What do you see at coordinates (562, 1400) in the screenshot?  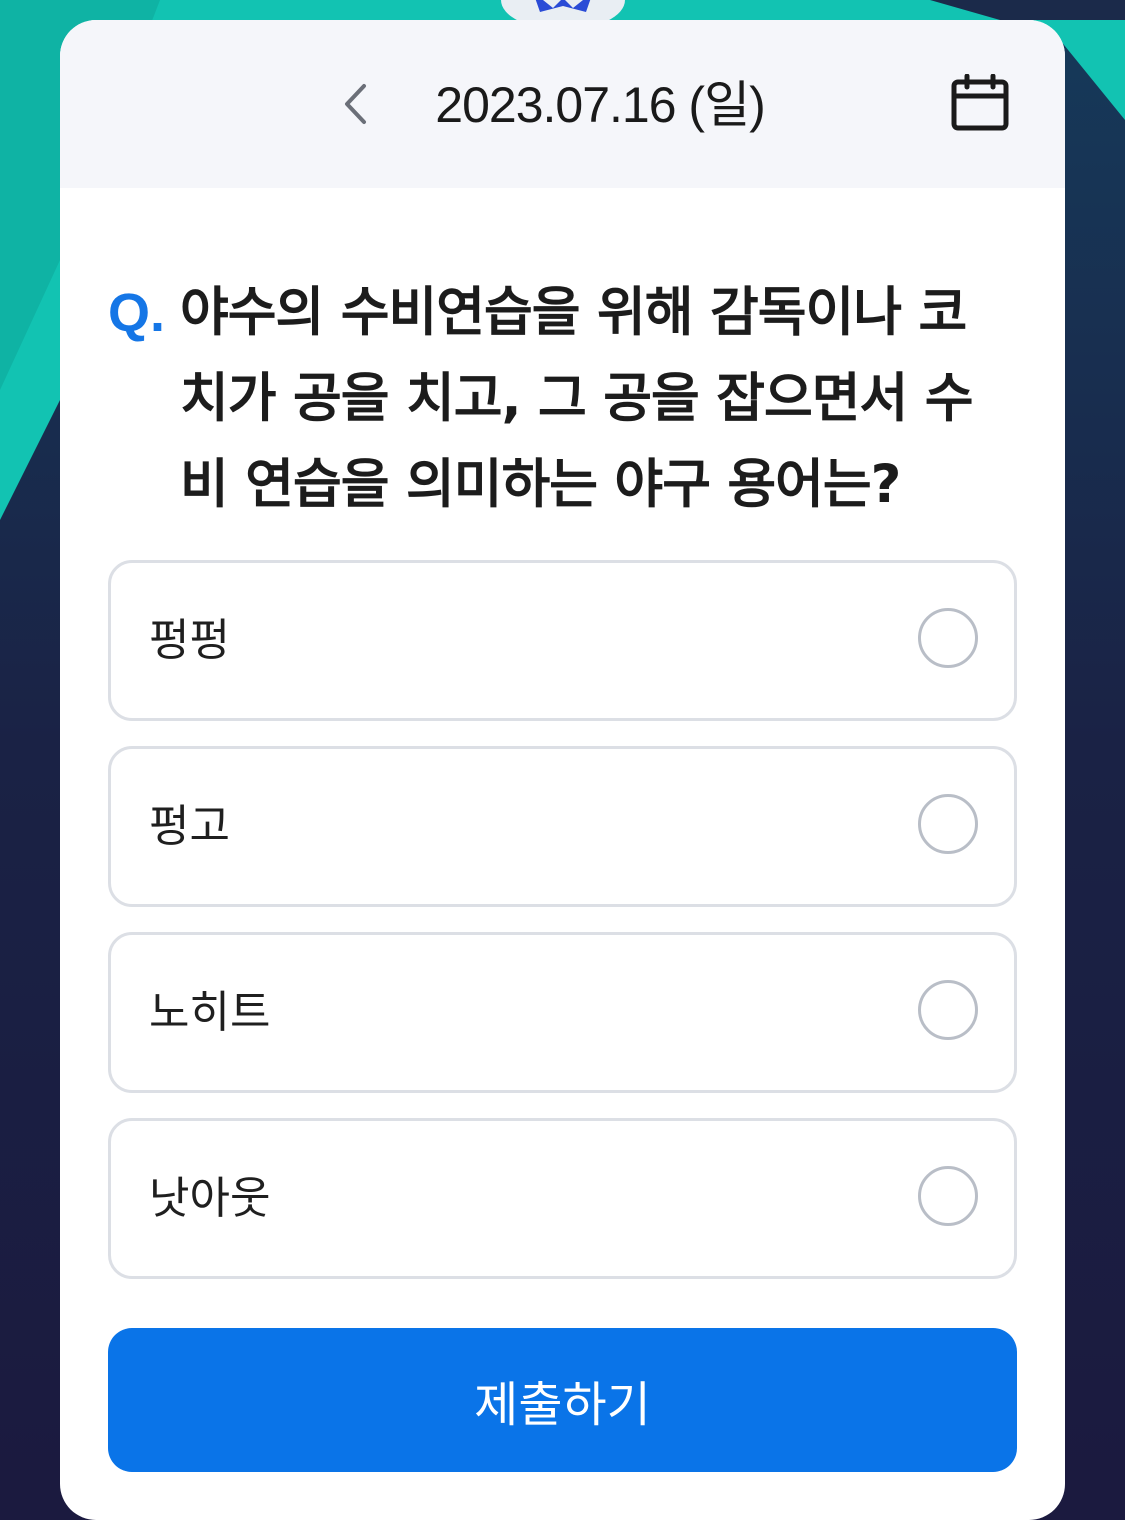 I see `submit-button: 제출하기` at bounding box center [562, 1400].